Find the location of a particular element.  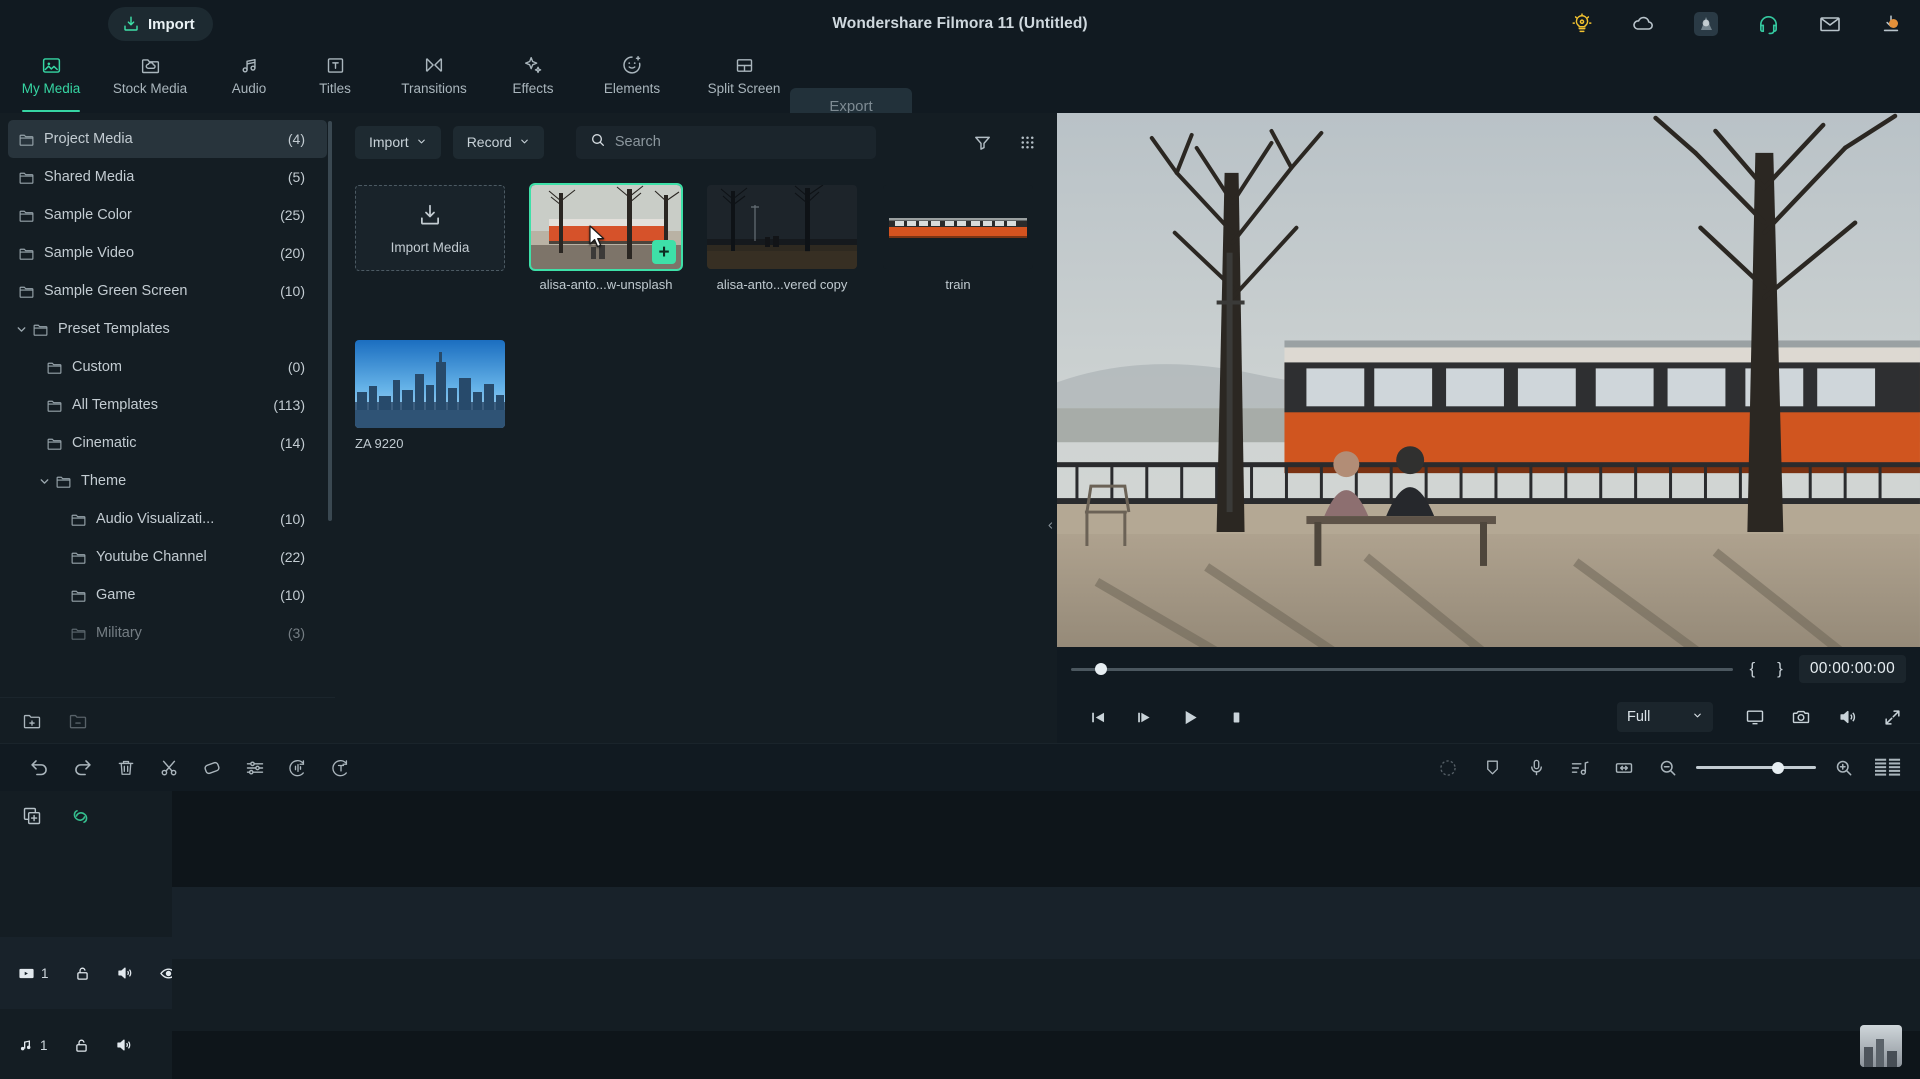

grid-view-icon is located at coordinates (1027, 142).